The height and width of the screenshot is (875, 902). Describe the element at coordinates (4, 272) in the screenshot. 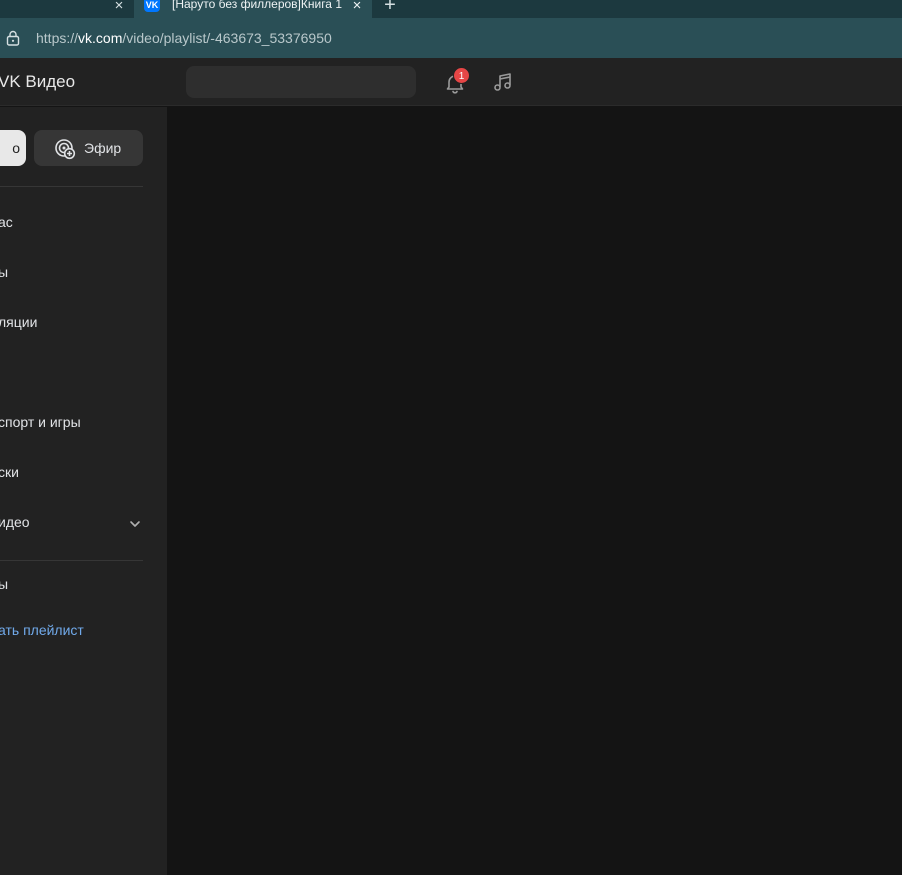

I see `sidebar-item-2: ы` at that location.